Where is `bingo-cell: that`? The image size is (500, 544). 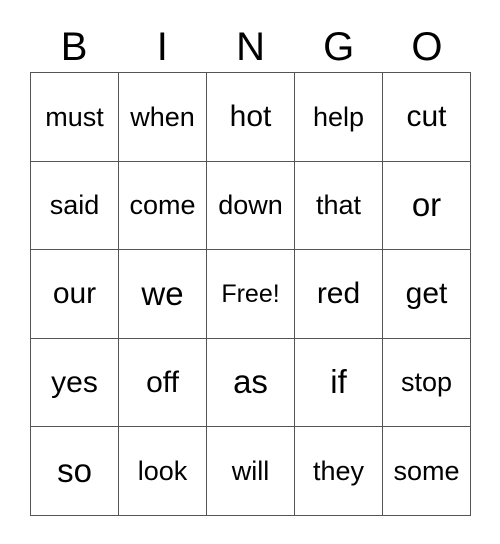 bingo-cell: that is located at coordinates (339, 206).